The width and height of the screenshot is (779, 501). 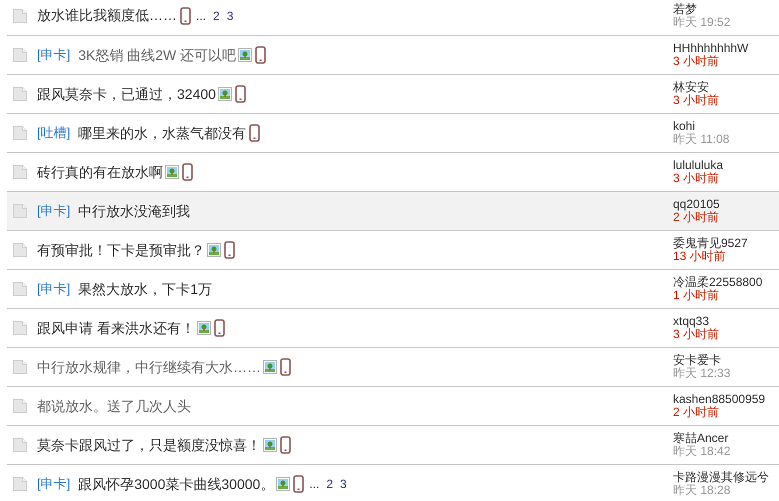 What do you see at coordinates (121, 250) in the screenshot?
I see `thread-title: 有预审批！下卡是预审批？` at bounding box center [121, 250].